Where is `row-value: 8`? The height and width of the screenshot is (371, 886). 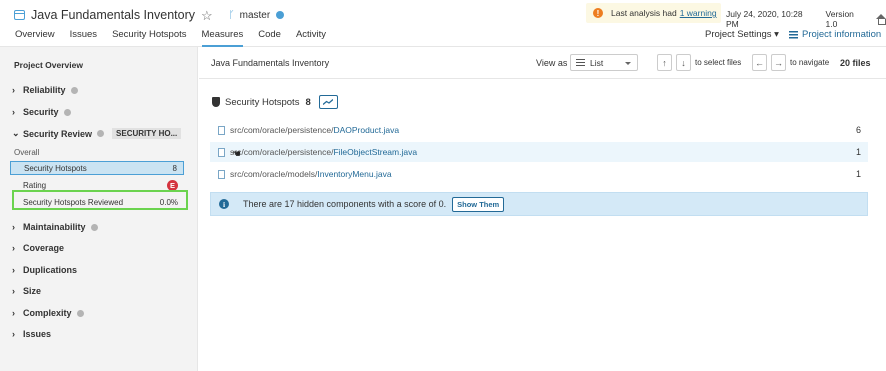 row-value: 8 is located at coordinates (174, 168).